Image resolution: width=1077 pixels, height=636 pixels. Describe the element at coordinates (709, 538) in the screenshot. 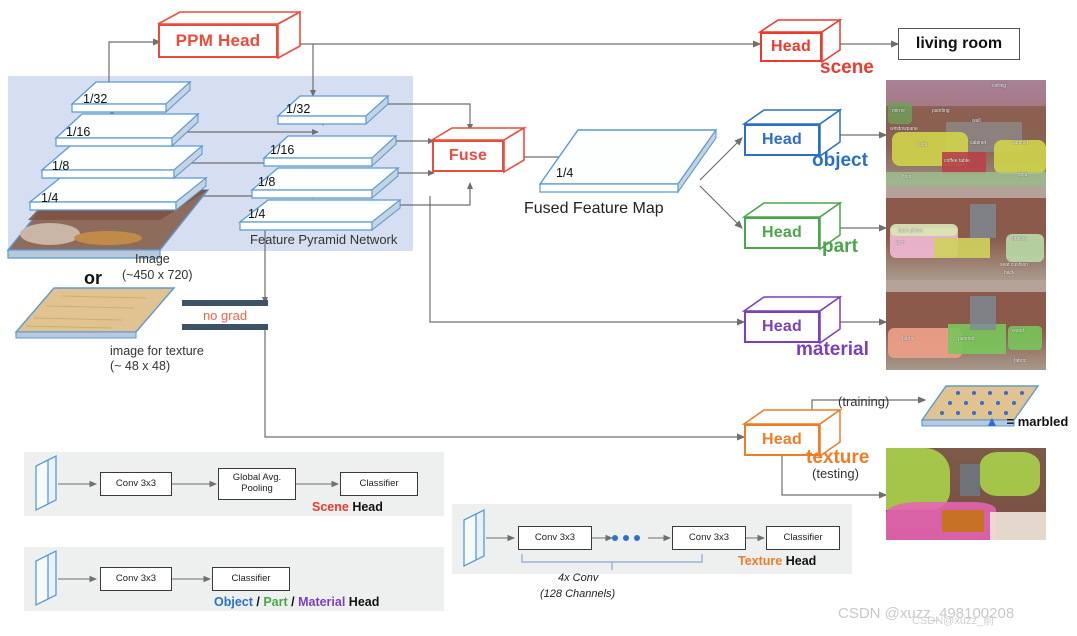

I see `texture-head-block-2: Conv 3x3` at that location.